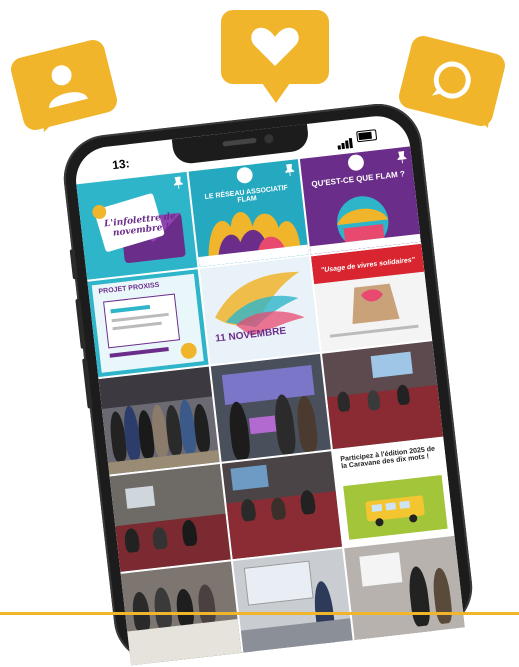 Image resolution: width=519 pixels, height=667 pixels. Describe the element at coordinates (360, 200) in the screenshot. I see `post-quest-ce-que-flam: QU'EST-CE QUE FLAM ?` at that location.